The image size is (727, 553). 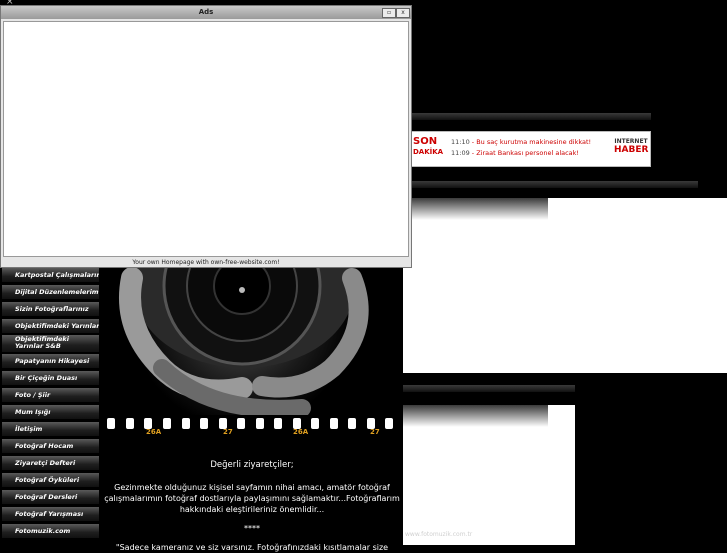 What do you see at coordinates (50, 292) in the screenshot?
I see `sidebar-item: Dijital Düzenlemelerim` at bounding box center [50, 292].